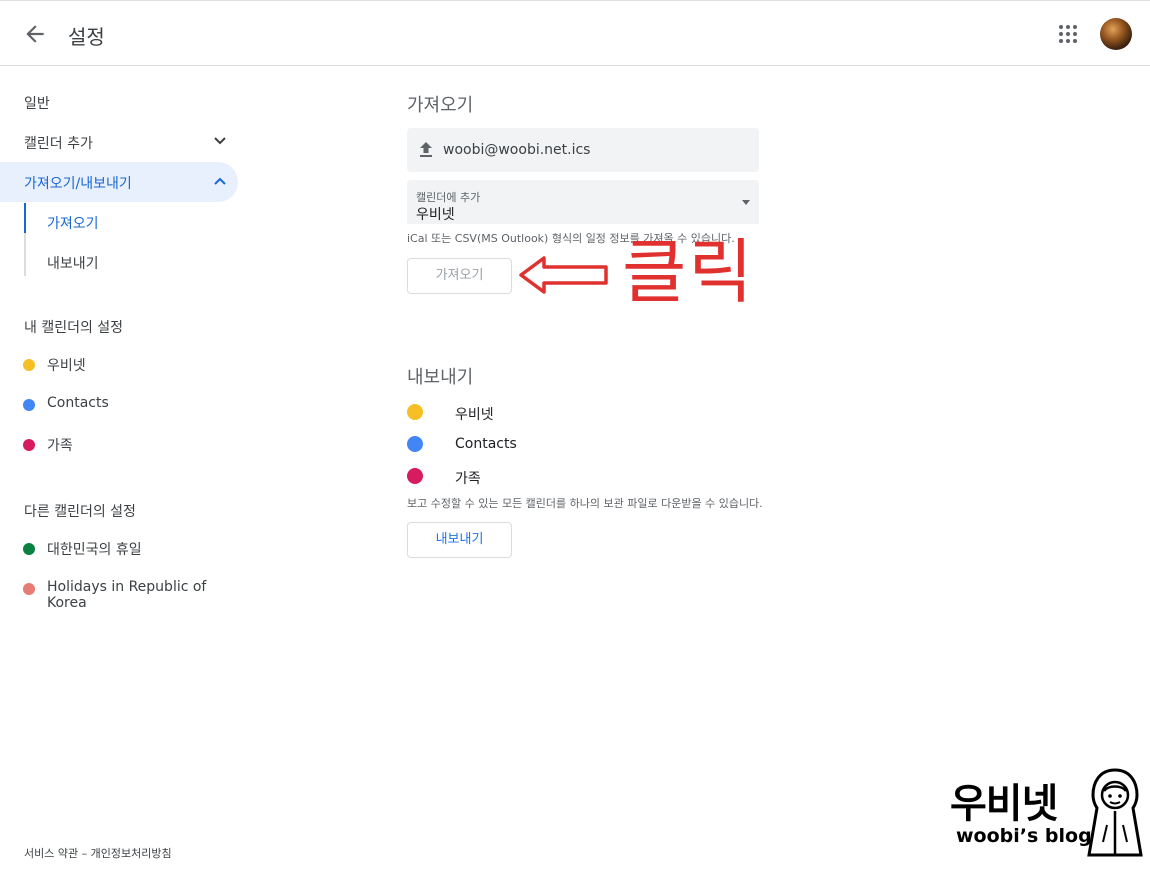 This screenshot has height=871, width=1150. I want to click on watermark-subtitle: woobi’s blog, so click(1024, 836).